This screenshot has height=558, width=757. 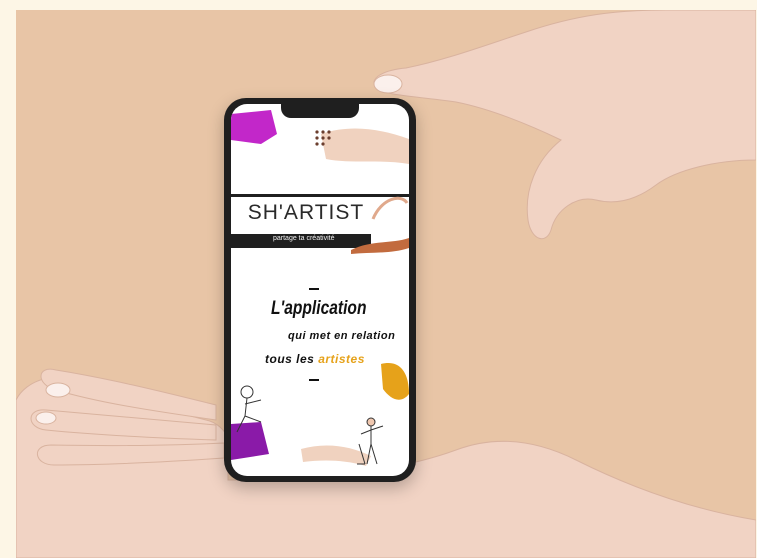 What do you see at coordinates (306, 212) in the screenshot?
I see `app-logo: SH'ARTIST` at bounding box center [306, 212].